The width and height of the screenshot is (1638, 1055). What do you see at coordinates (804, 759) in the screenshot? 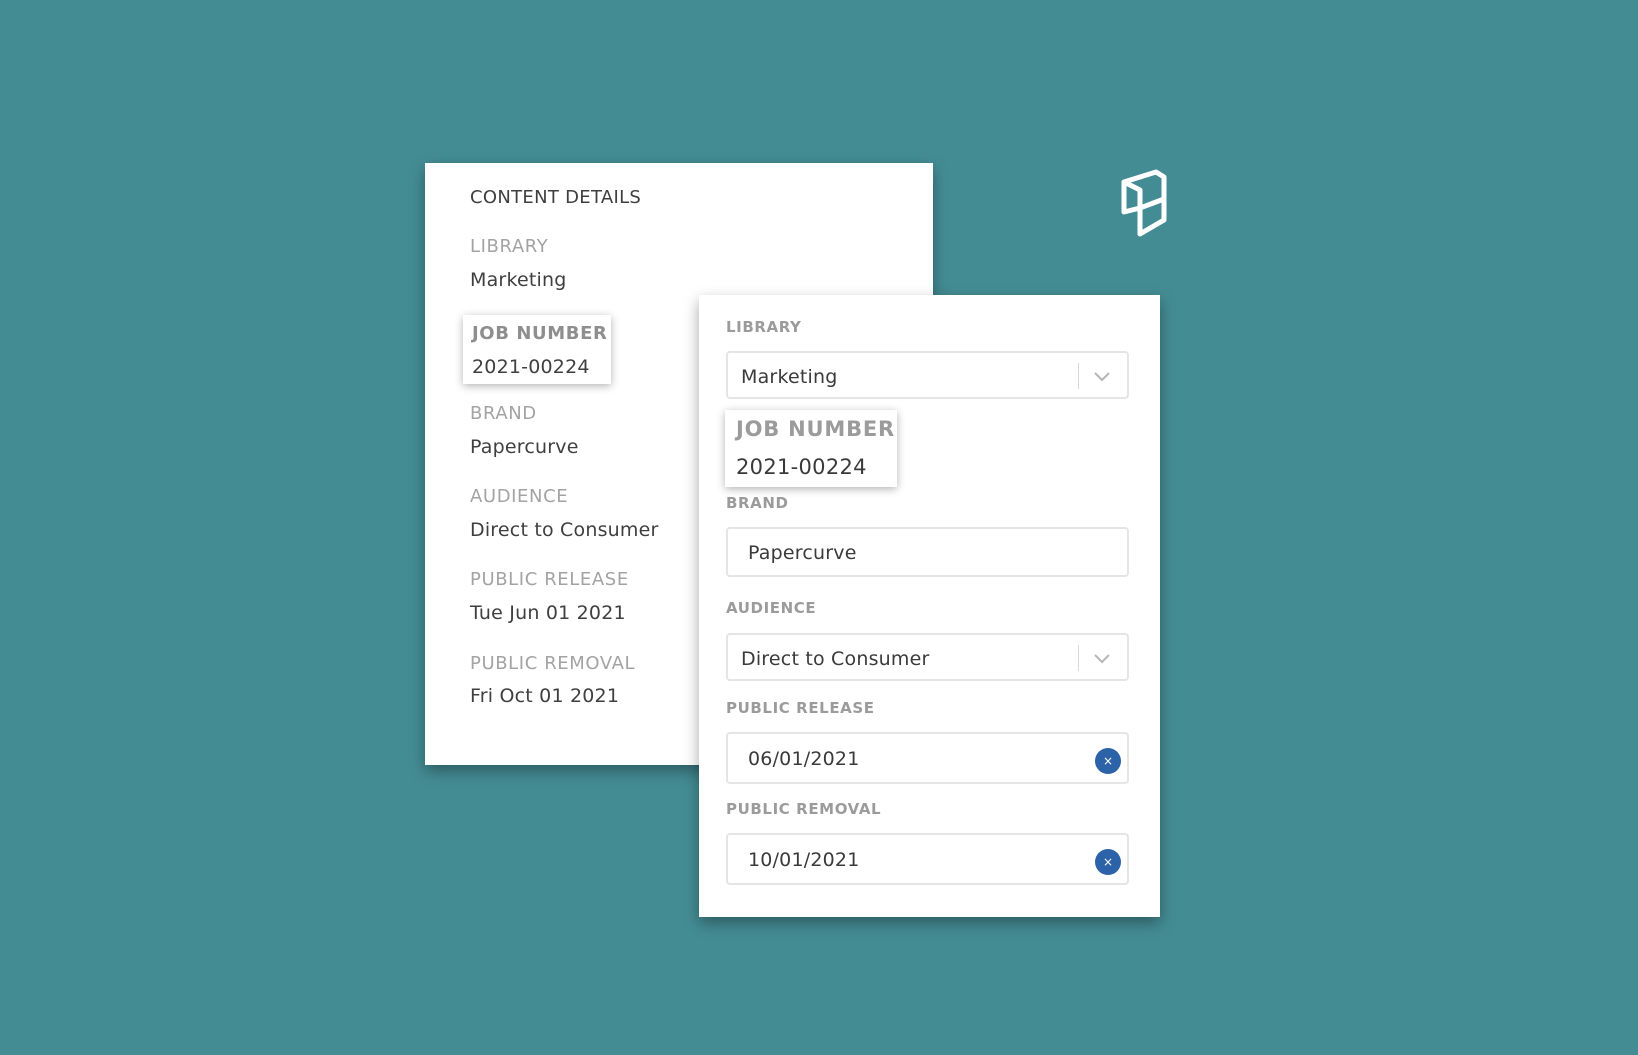
I see `public-release-date-value: 06/01/2021` at bounding box center [804, 759].